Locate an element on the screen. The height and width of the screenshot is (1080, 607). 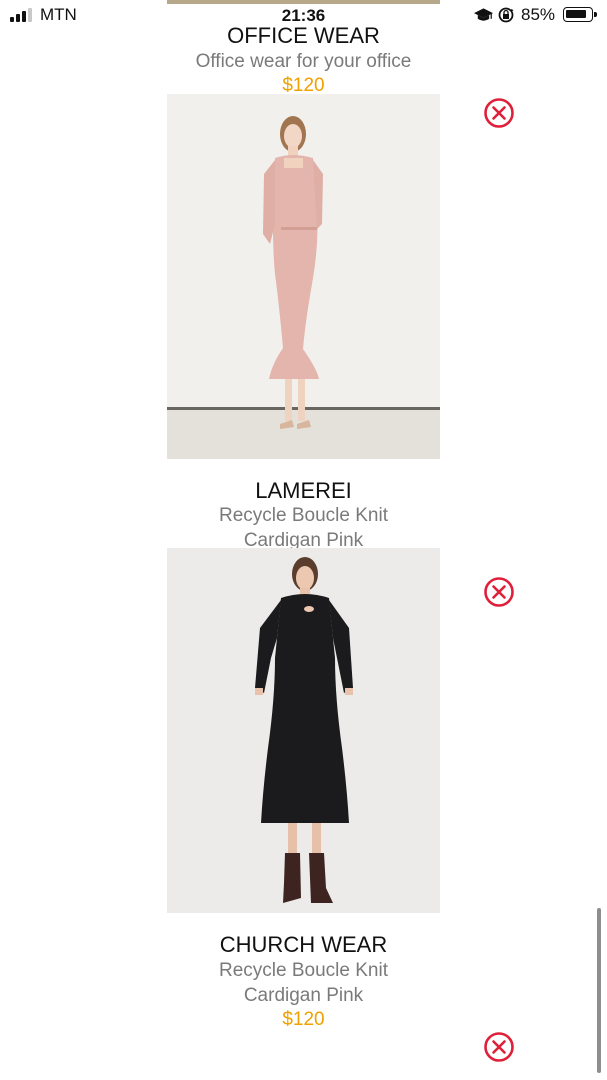
product-description: Office wear for your office is located at coordinates (303, 61).